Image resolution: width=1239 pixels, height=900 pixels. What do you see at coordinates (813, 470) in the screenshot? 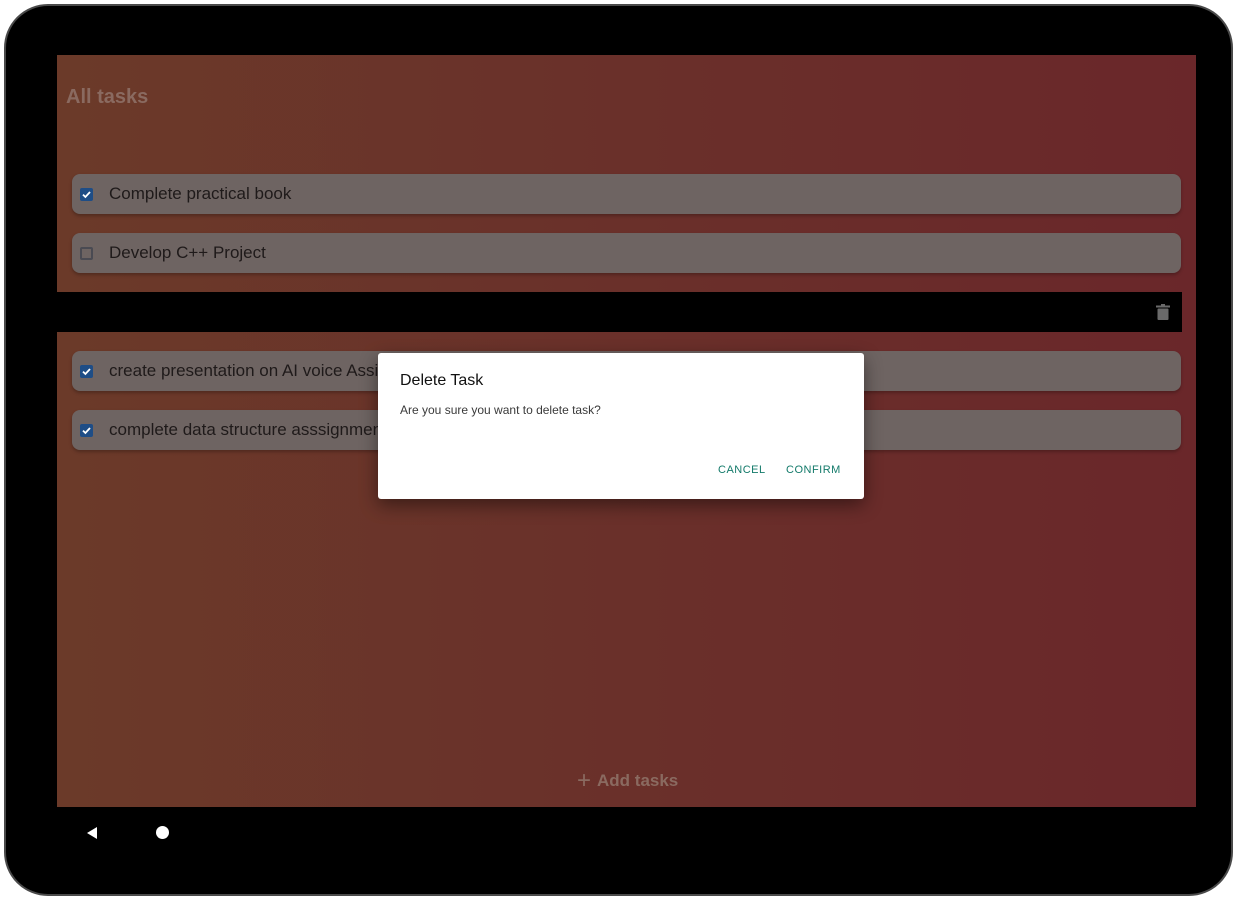
I see `confirm-button: CONFIRM` at bounding box center [813, 470].